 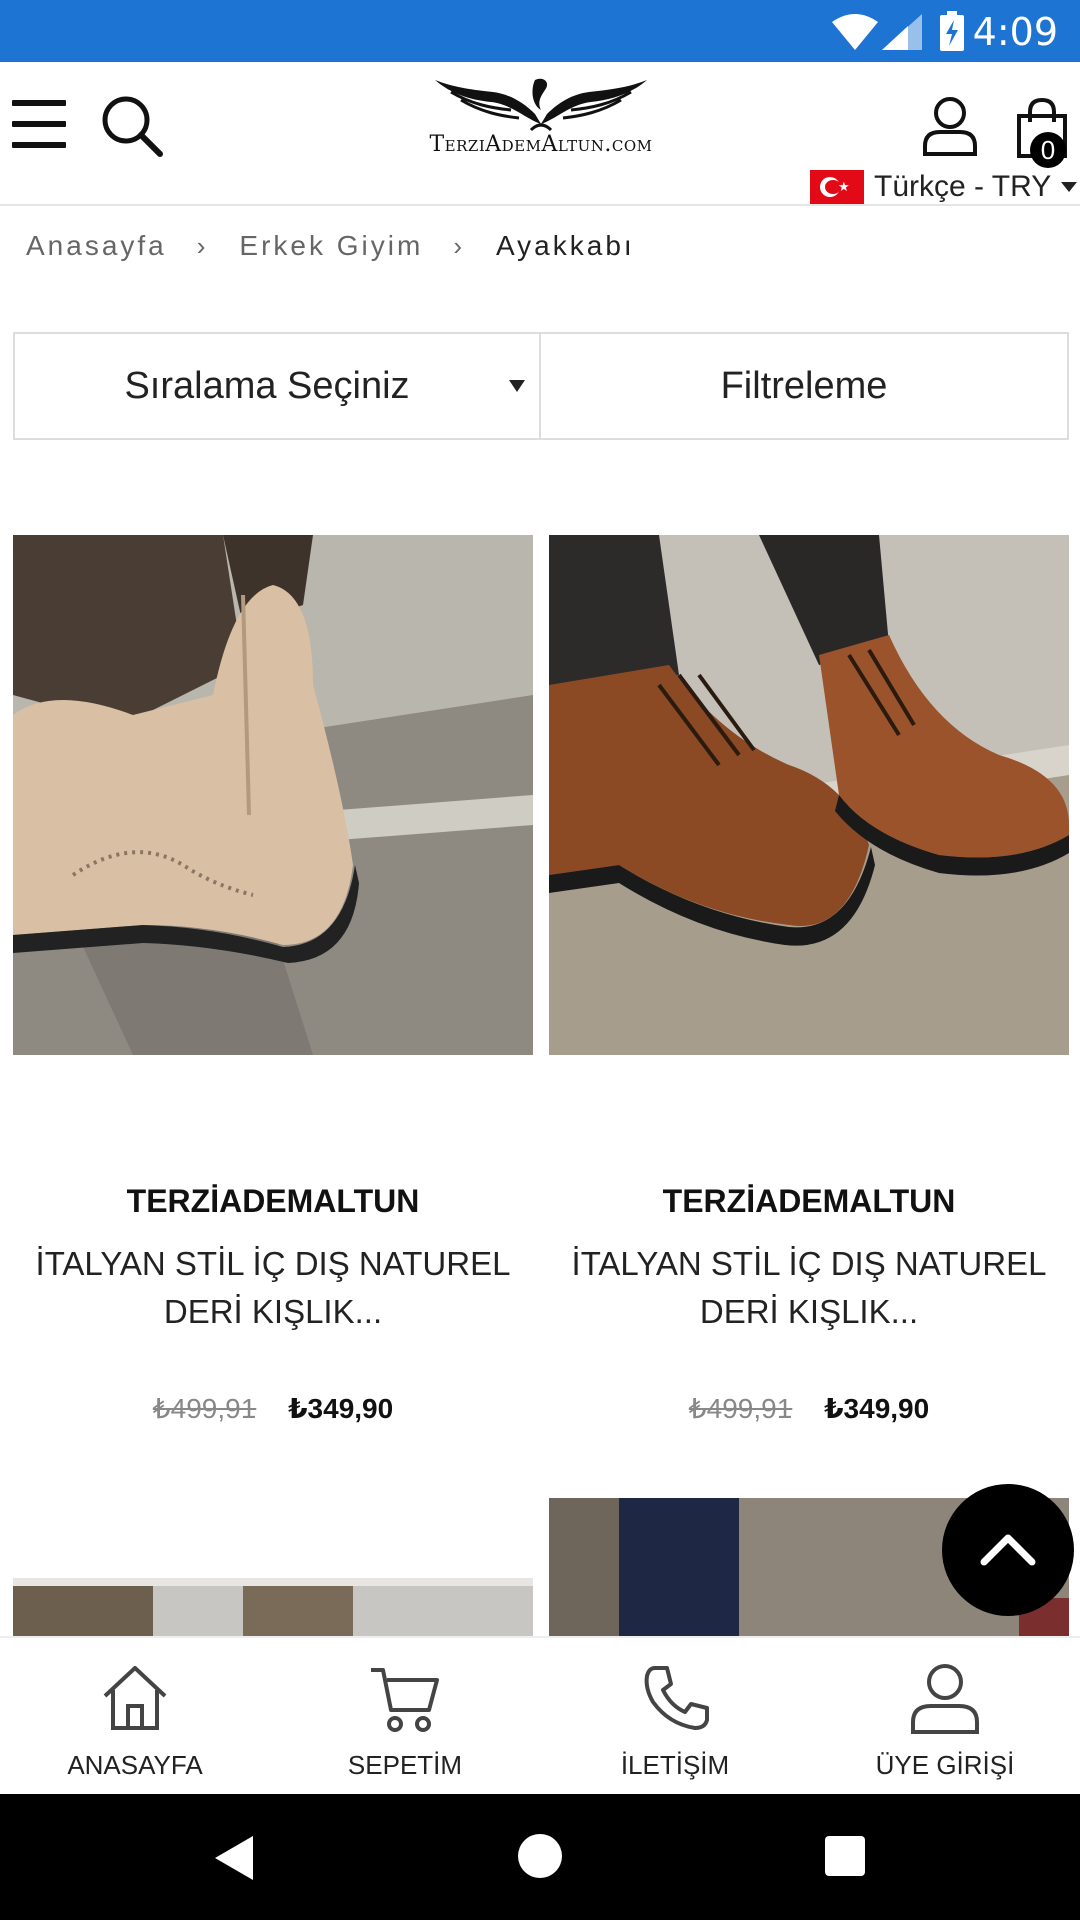 I want to click on home-circle-icon, so click(x=540, y=1856).